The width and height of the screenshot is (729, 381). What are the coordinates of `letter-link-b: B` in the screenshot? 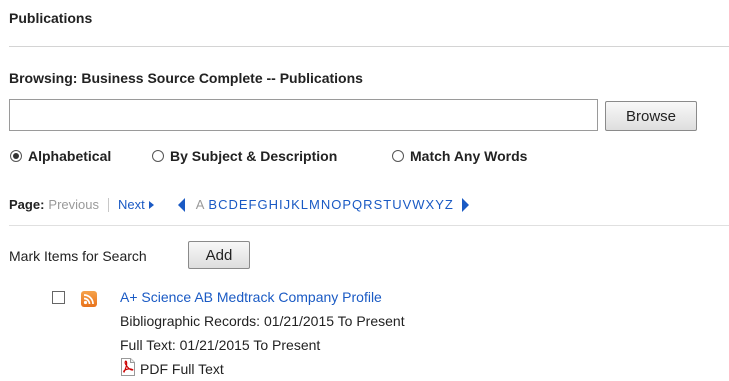 It's located at (212, 204).